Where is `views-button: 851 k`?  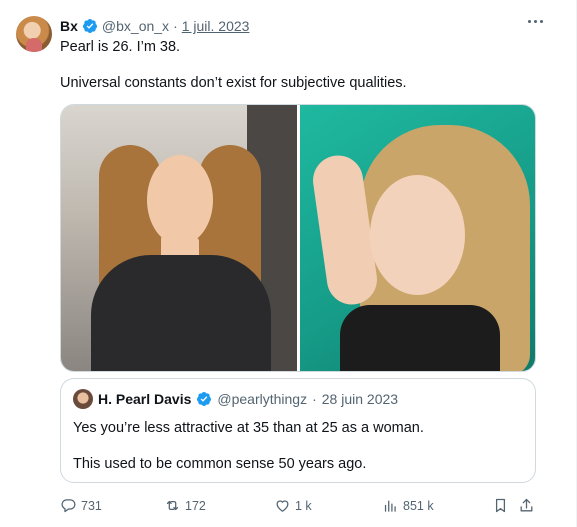 views-button: 851 k is located at coordinates (408, 505).